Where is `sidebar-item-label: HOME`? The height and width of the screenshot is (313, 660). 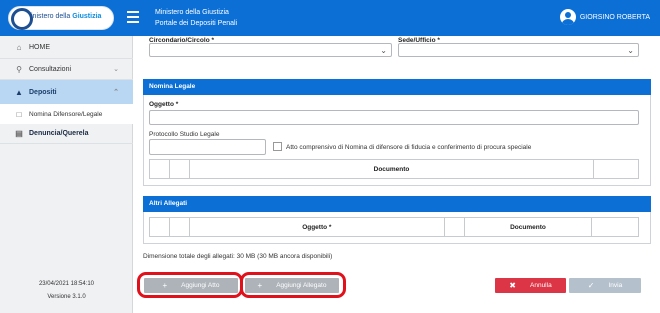 sidebar-item-label: HOME is located at coordinates (39, 47).